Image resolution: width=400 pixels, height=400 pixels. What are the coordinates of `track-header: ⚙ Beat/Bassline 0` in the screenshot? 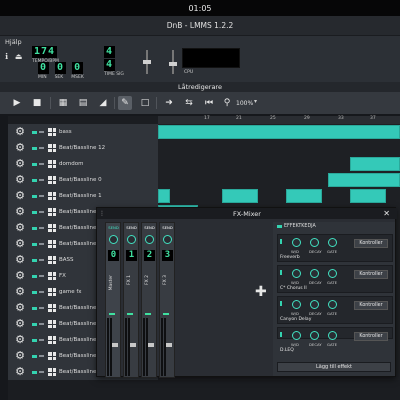 It's located at (83, 180).